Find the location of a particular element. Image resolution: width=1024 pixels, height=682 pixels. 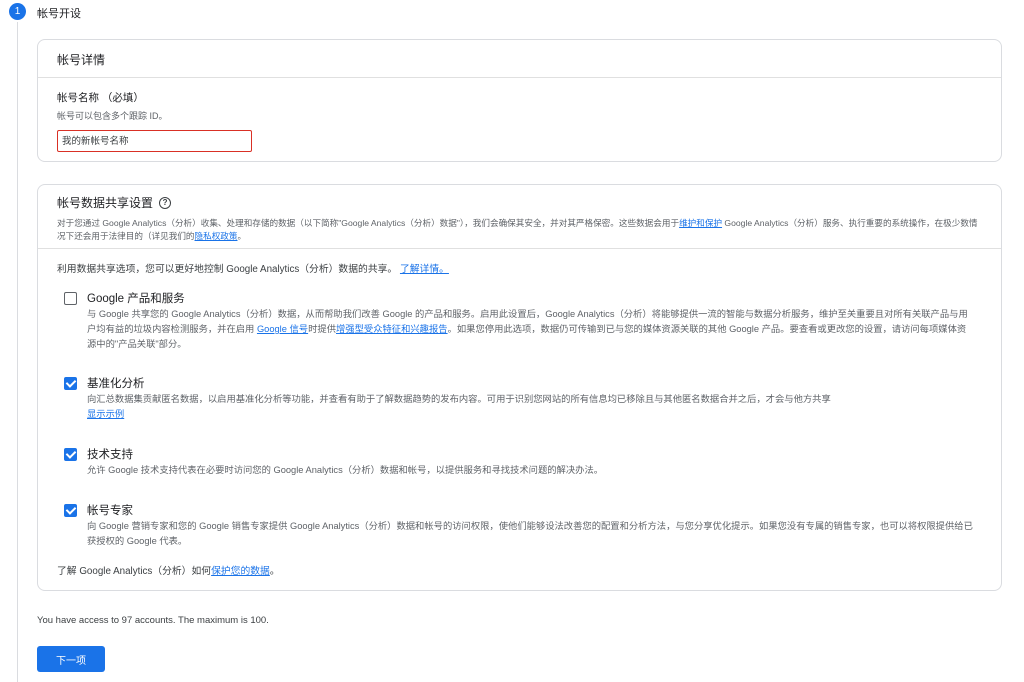

show-example-link: 显示示例 is located at coordinates (105, 414).